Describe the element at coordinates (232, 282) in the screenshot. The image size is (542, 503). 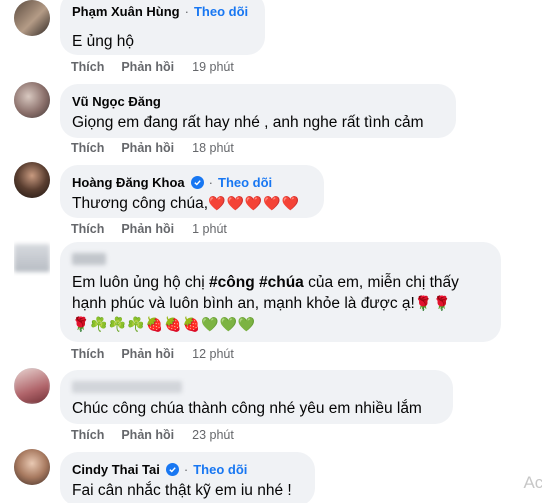
I see `hashtag-link: #công` at that location.